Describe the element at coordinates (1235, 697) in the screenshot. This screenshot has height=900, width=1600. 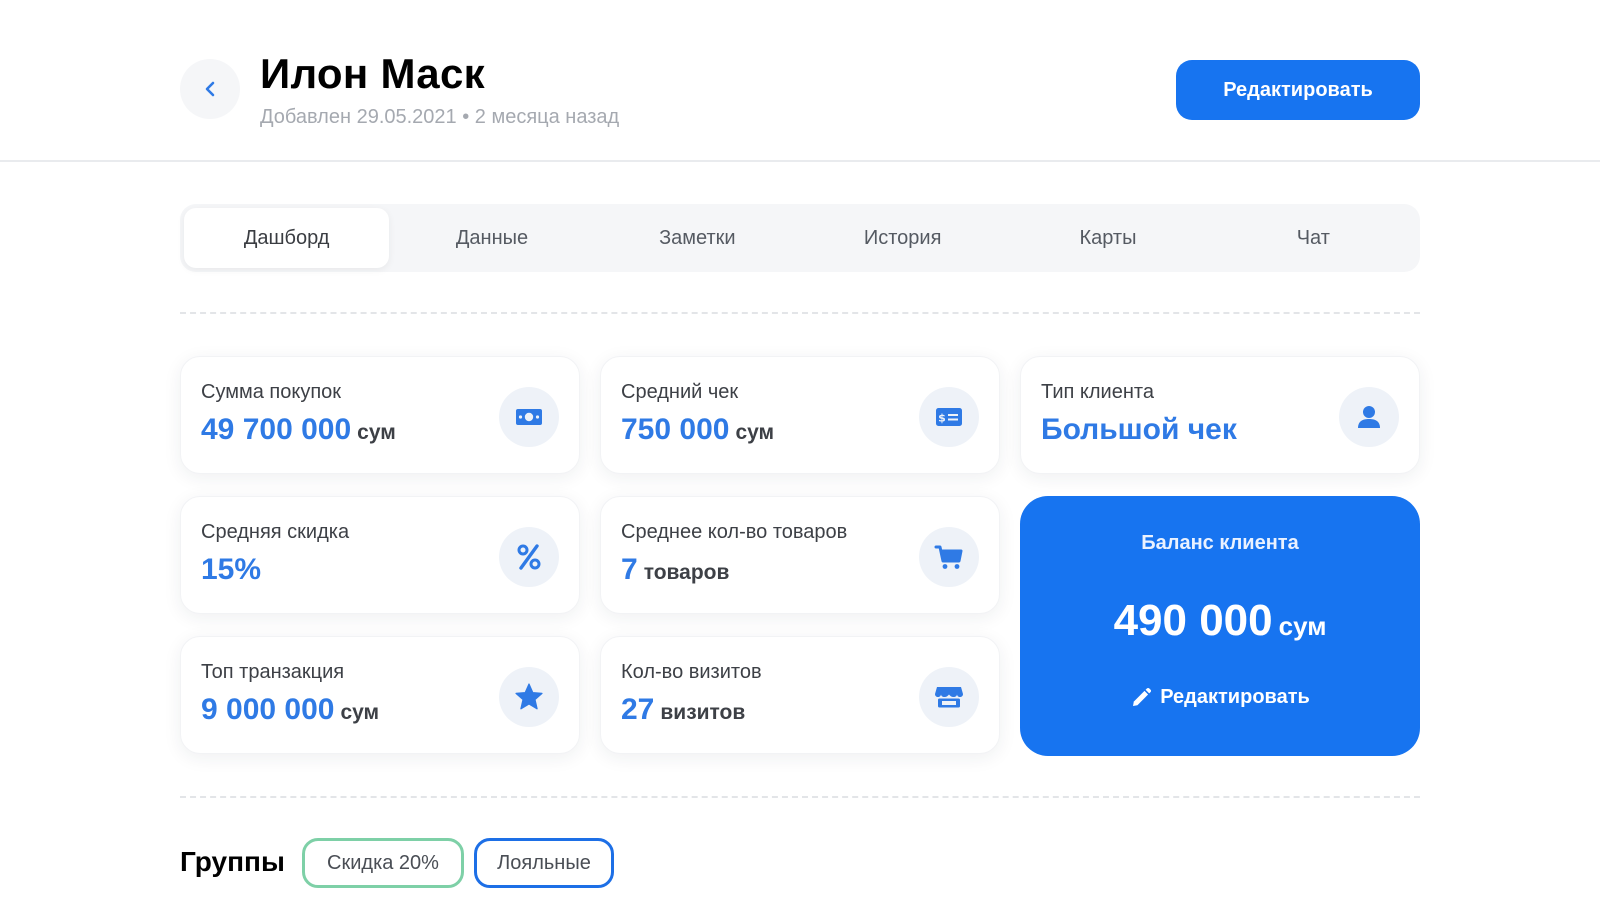
I see `balance-edit-label: Редактировать` at that location.